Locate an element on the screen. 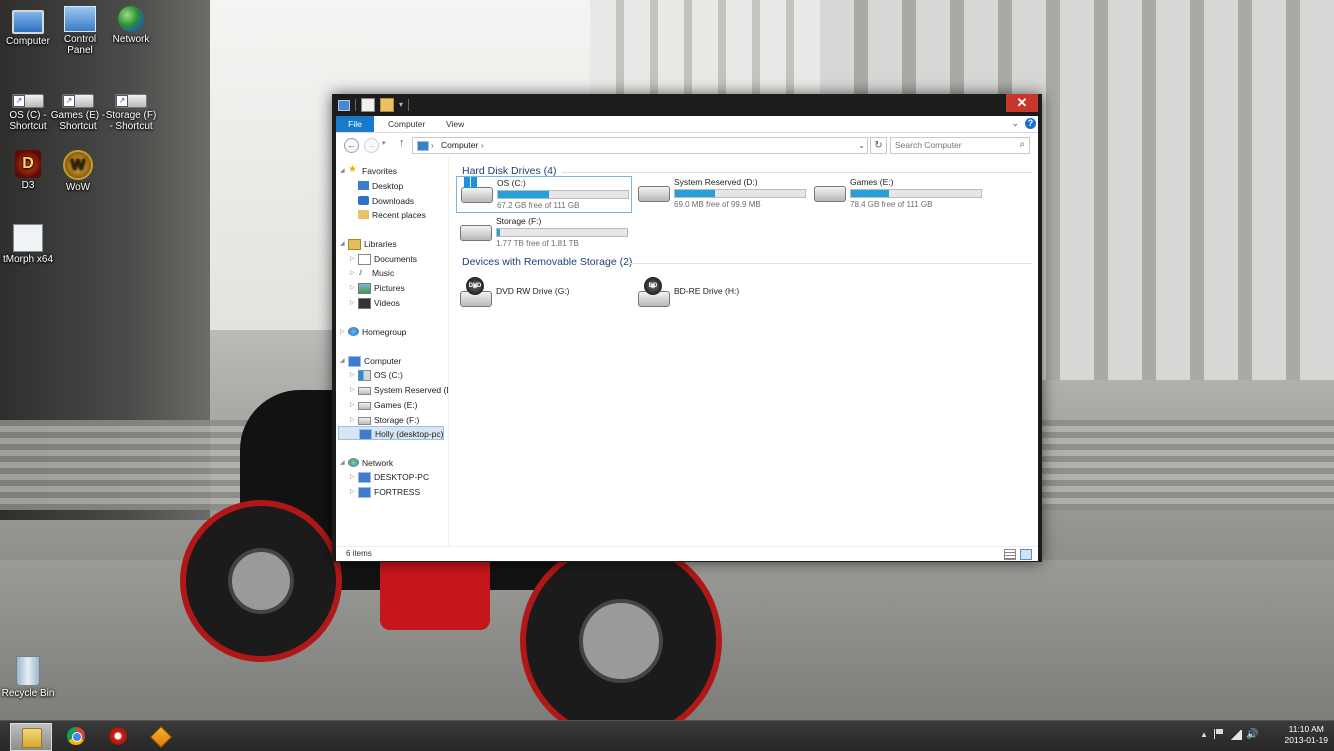 The width and height of the screenshot is (1334, 751). desktop-icon-wow: W WoW is located at coordinates (78, 171).